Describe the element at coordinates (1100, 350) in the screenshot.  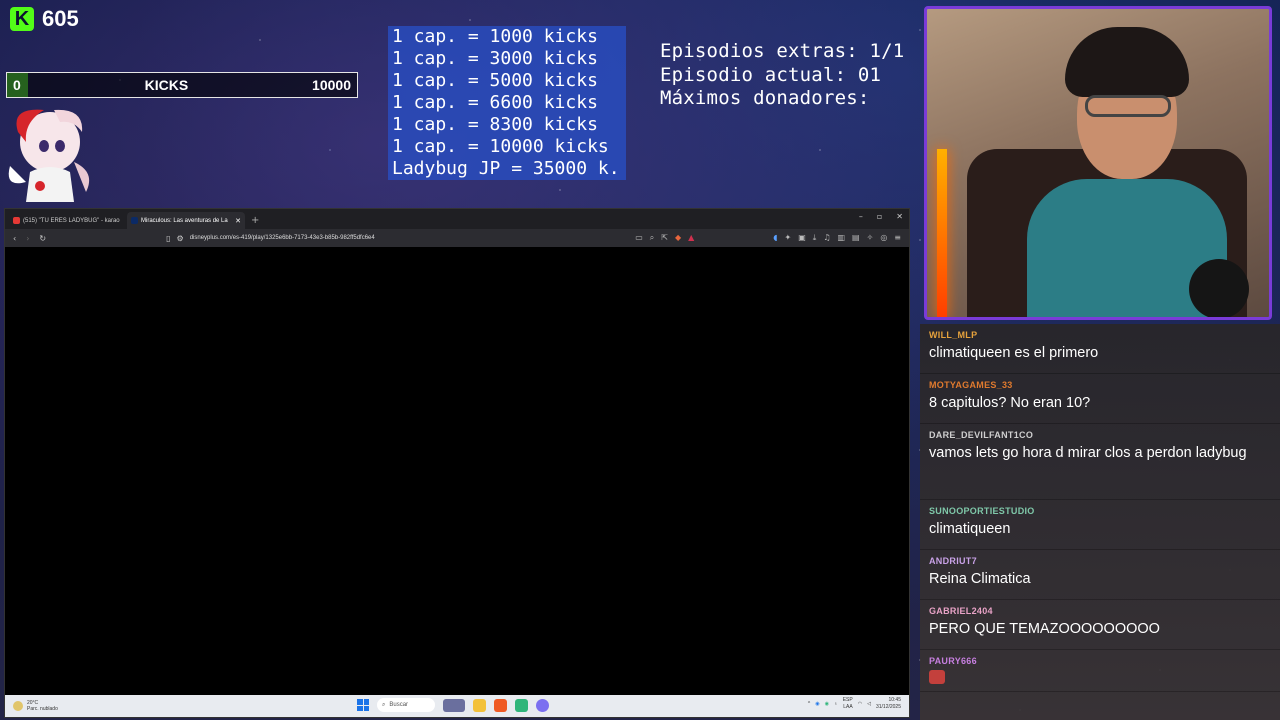
I see `chat-message: WILL_MLP climatiqueen es el primero` at that location.